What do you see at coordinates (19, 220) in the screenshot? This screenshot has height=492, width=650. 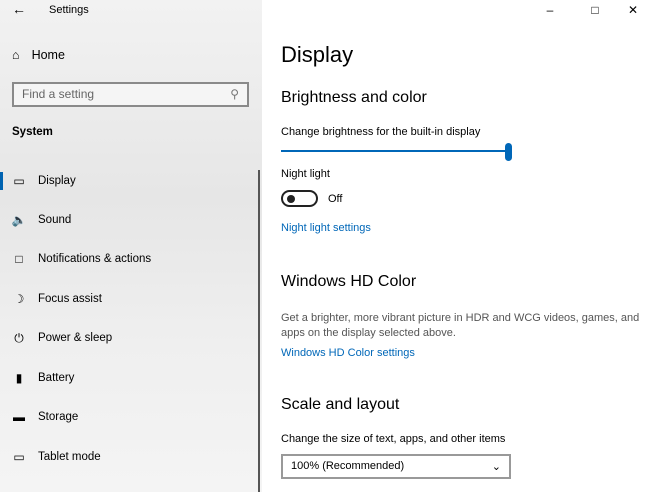 I see `speaker-icon: 🔈` at bounding box center [19, 220].